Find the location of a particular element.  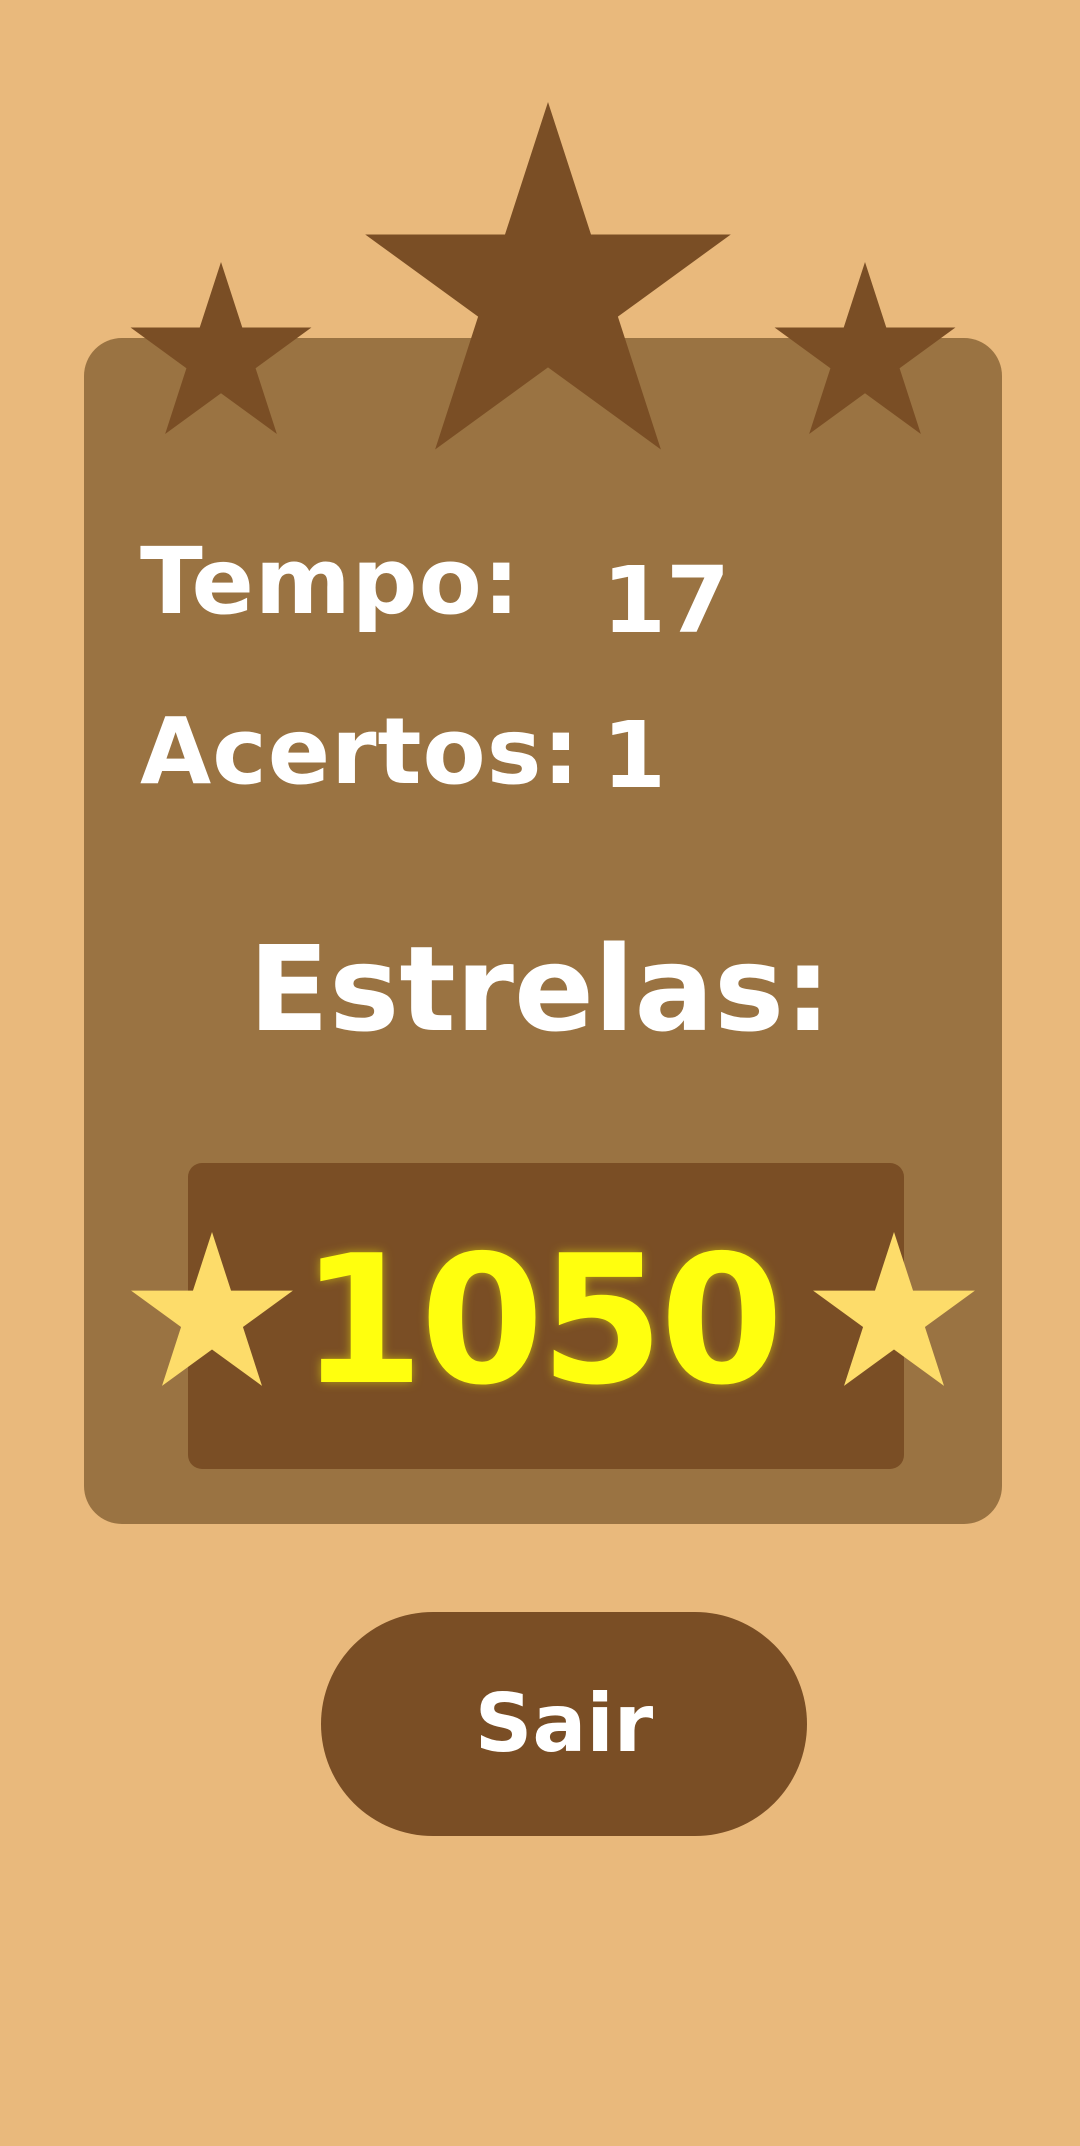

time-label: Tempo: is located at coordinates (330, 581).